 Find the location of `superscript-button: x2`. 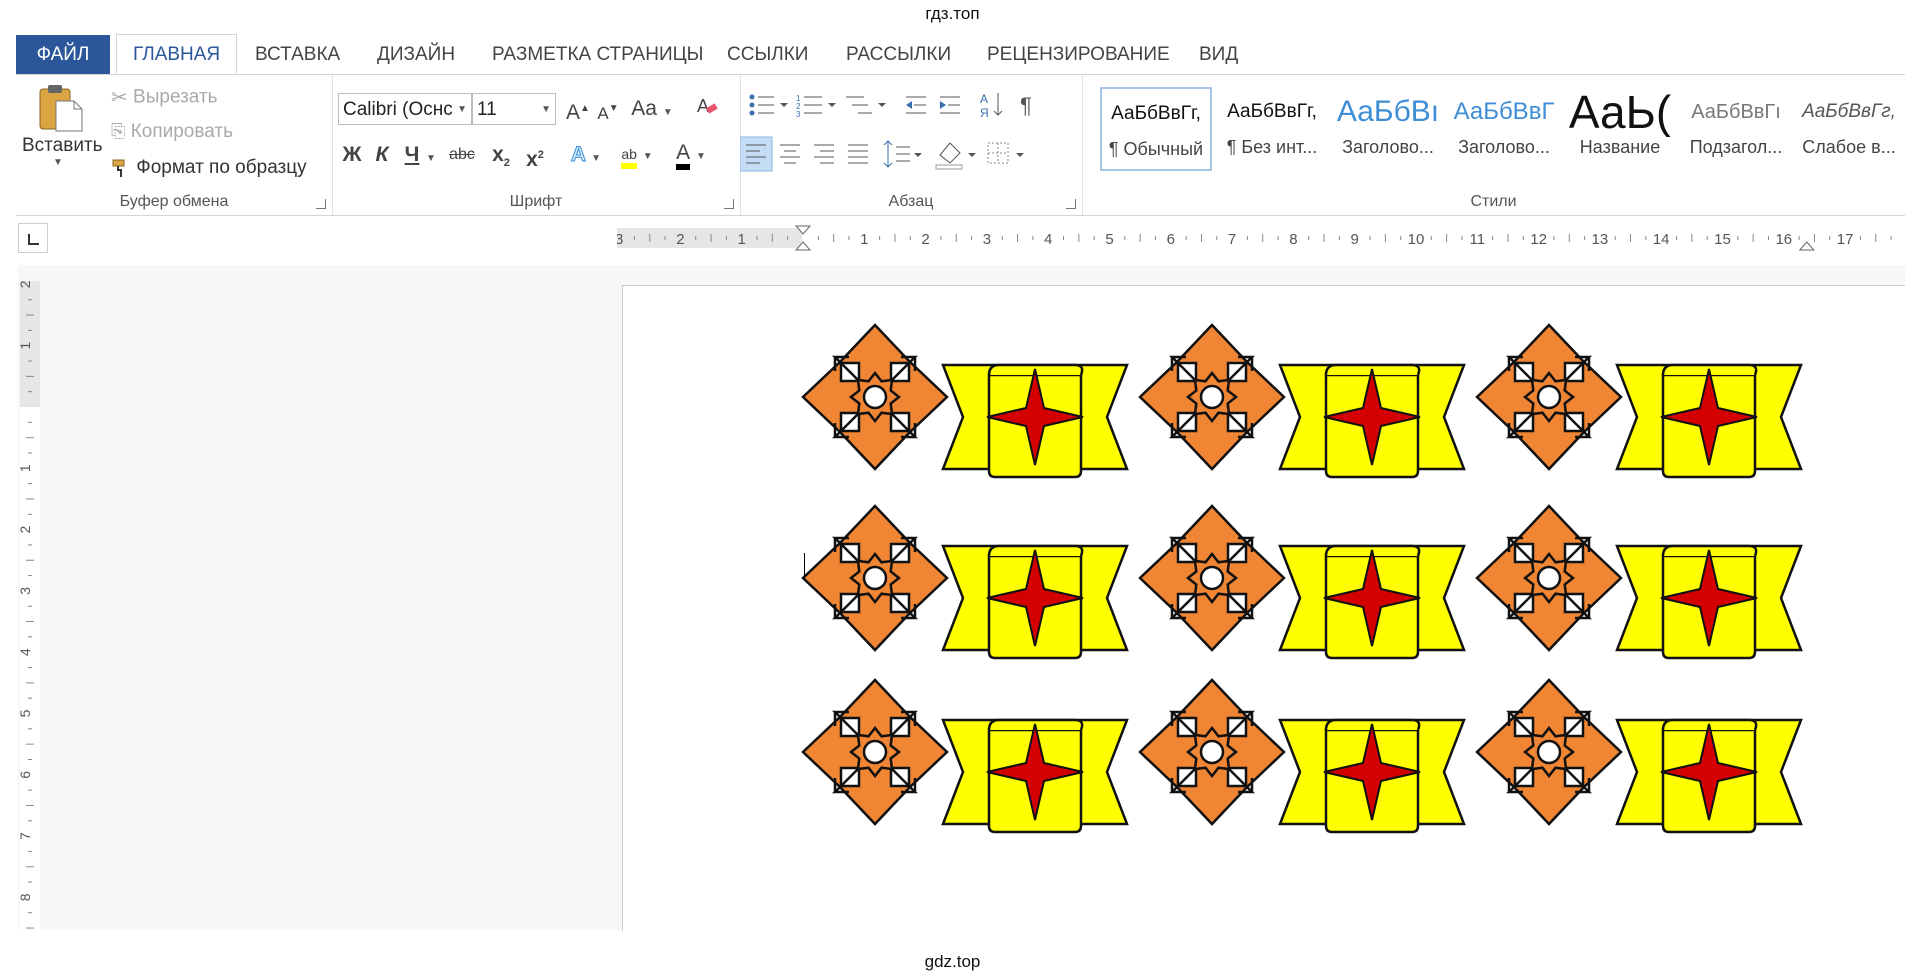

superscript-button: x2 is located at coordinates (535, 155).